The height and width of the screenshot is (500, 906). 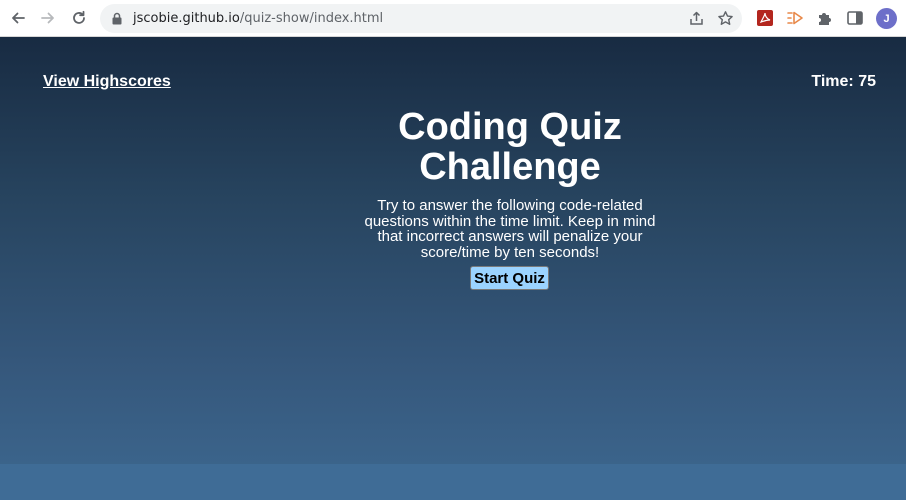 What do you see at coordinates (843, 81) in the screenshot?
I see `timer-display: Time: 75` at bounding box center [843, 81].